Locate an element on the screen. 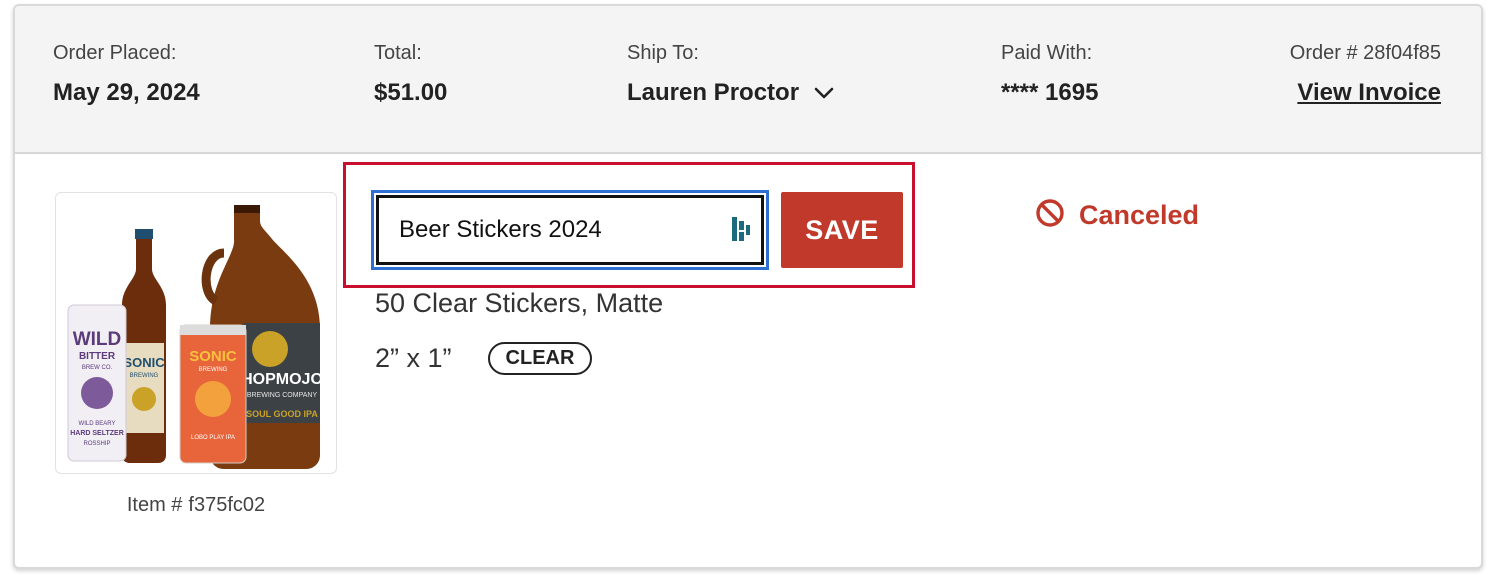  order-placed-value: May 29, 2024 is located at coordinates (126, 92).